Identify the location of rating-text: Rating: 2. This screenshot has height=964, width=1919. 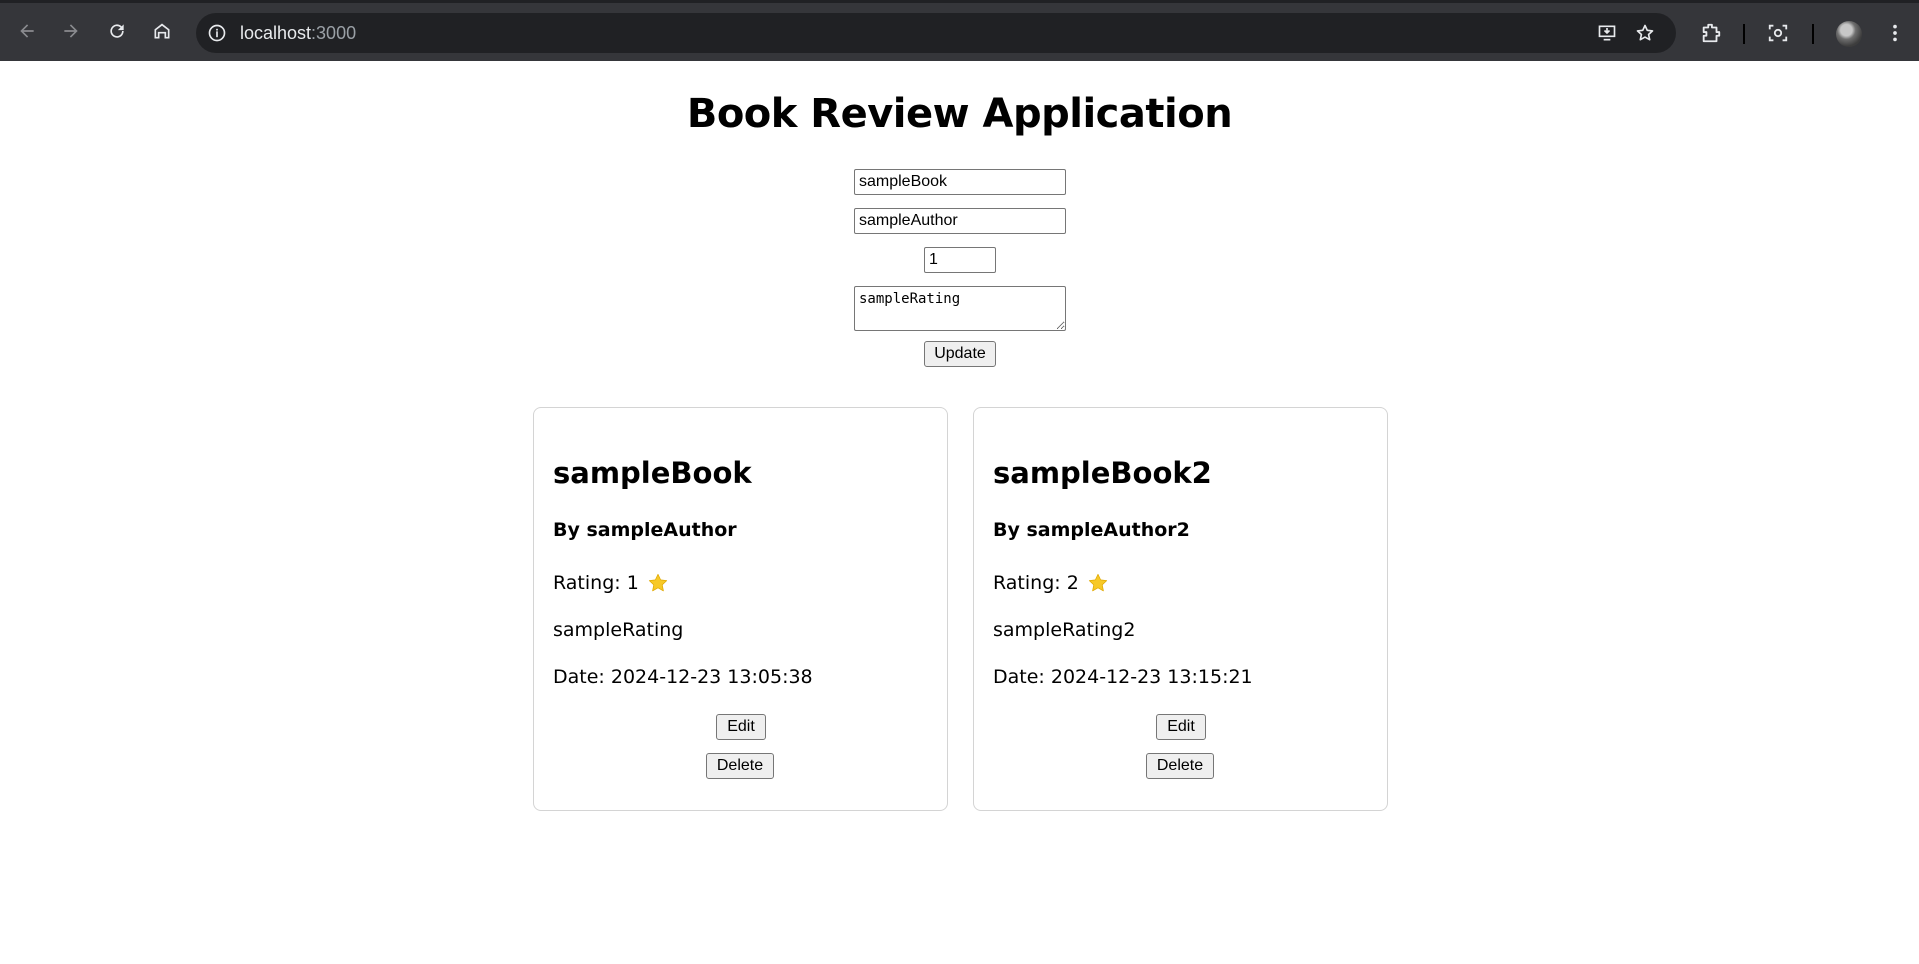
(1036, 583).